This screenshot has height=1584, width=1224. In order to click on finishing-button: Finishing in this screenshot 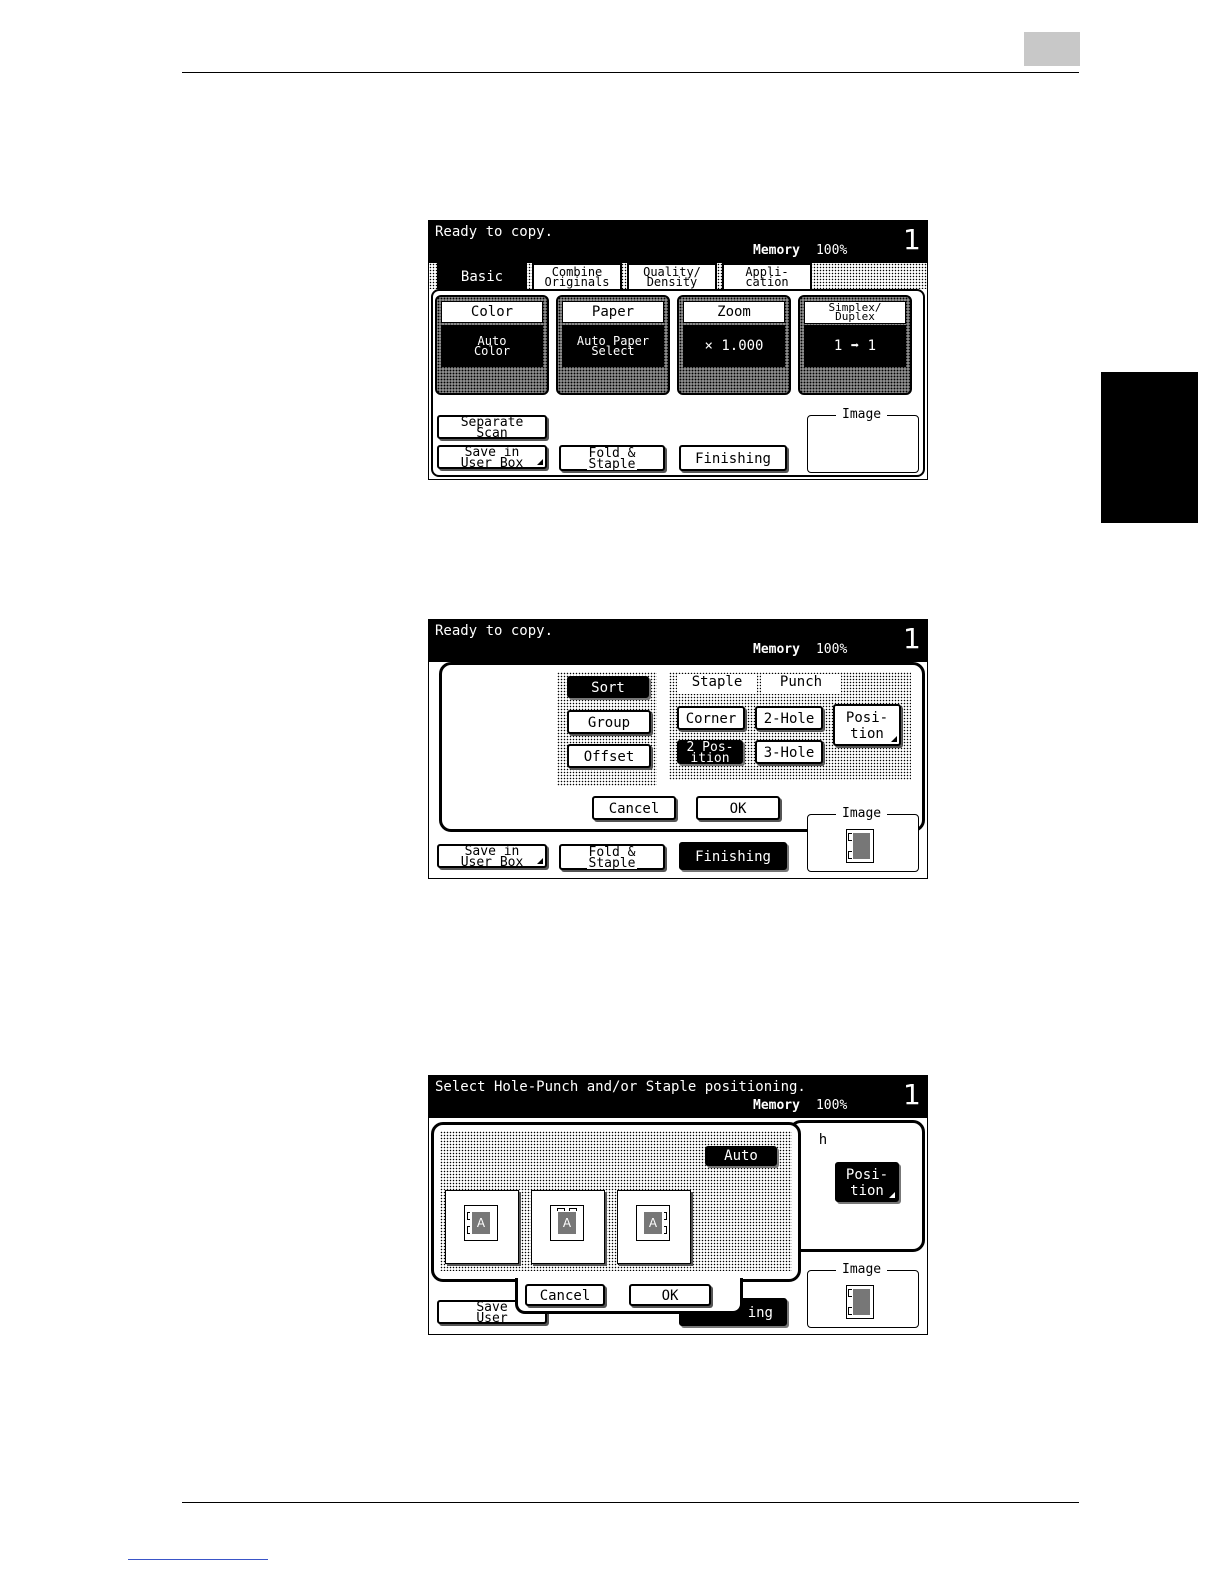, I will do `click(733, 458)`.